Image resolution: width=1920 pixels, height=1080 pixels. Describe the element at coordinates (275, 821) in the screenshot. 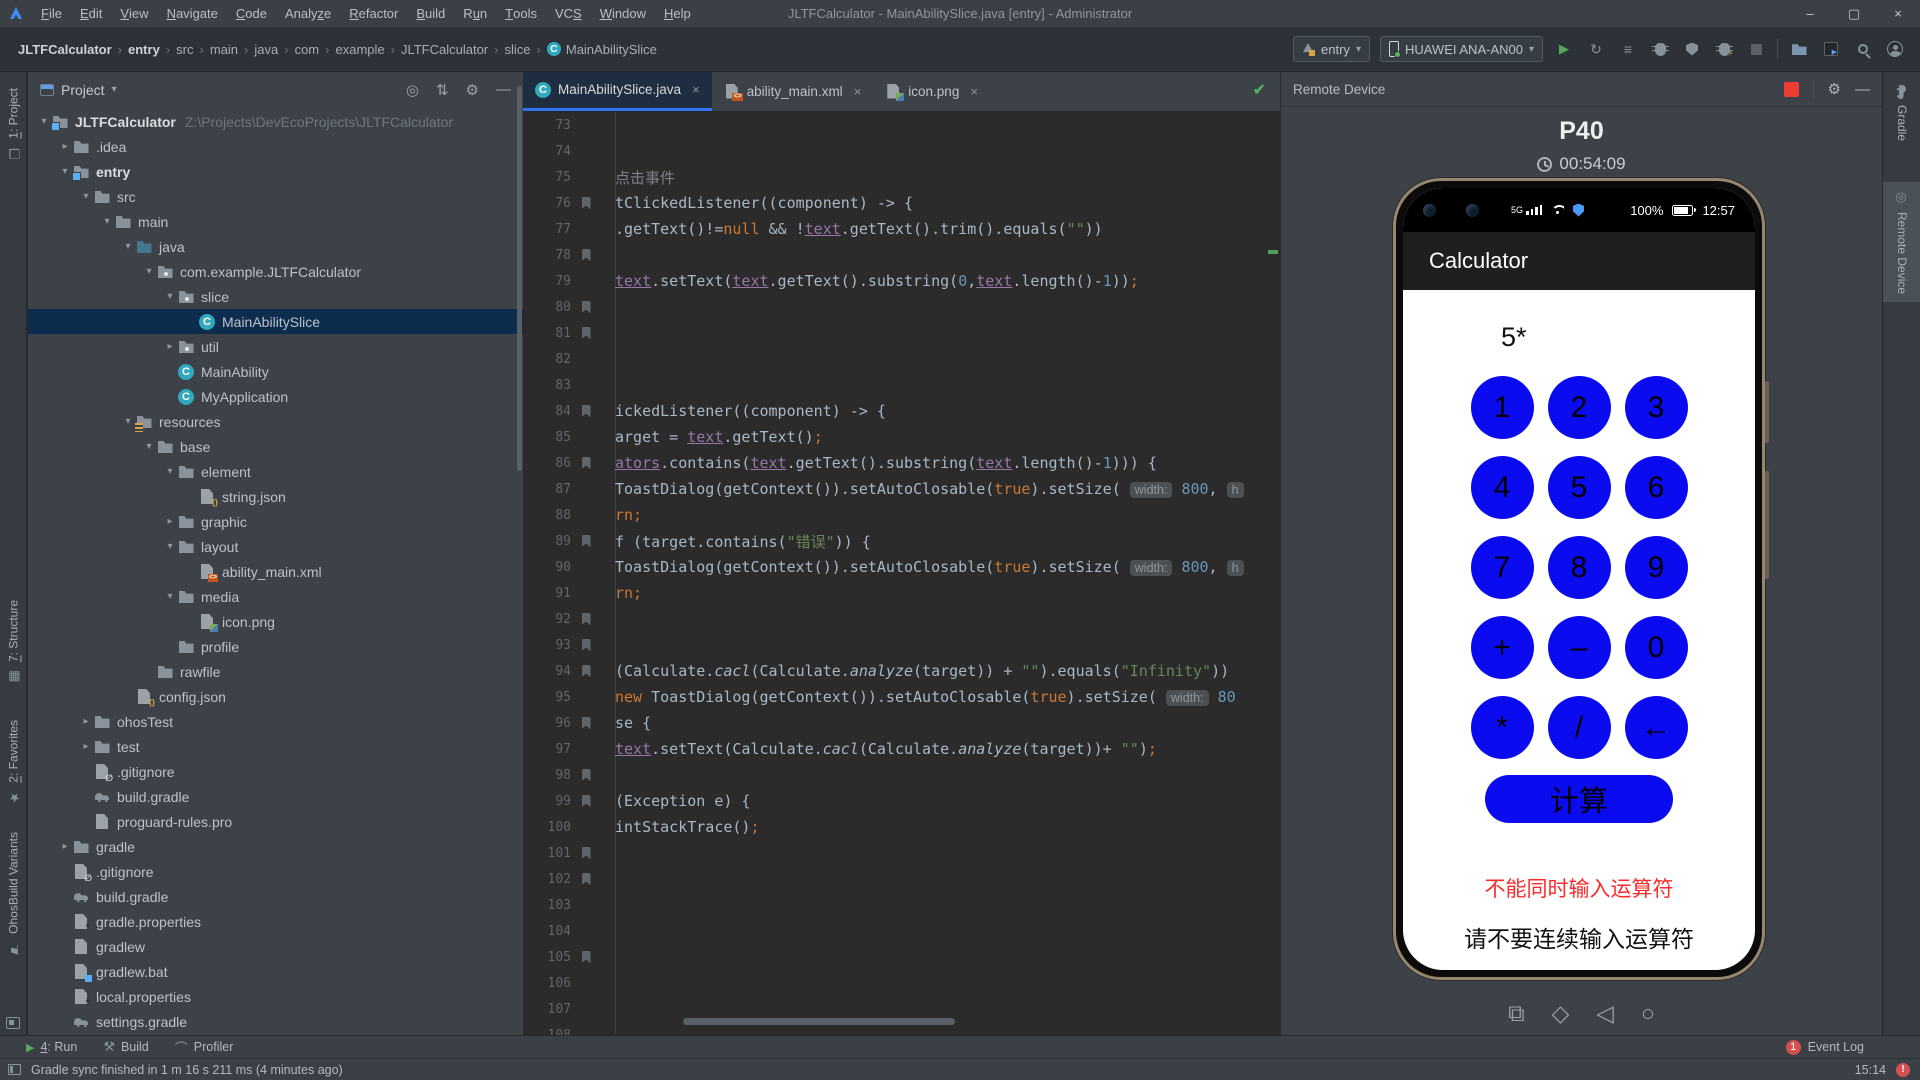

I see `tree-item-proguard-rules-pro: proguard-rules.pro` at that location.